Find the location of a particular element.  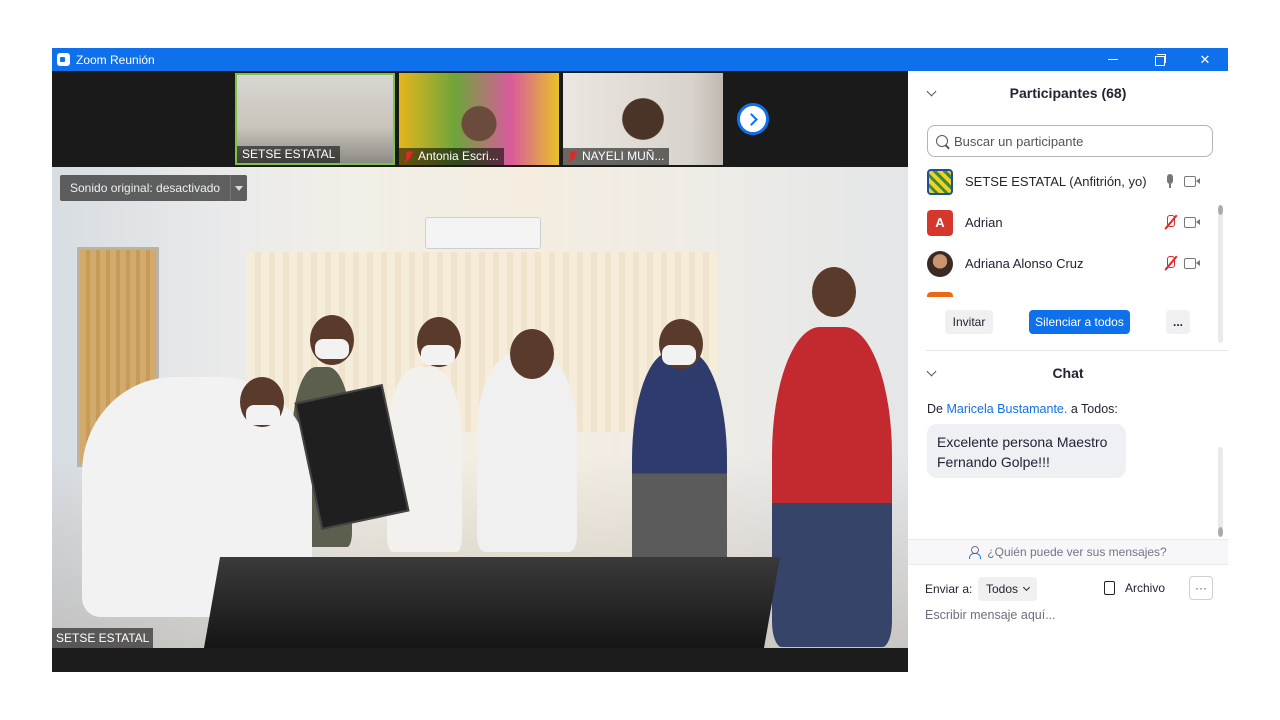

participants-title: Participantes (68) is located at coordinates (1068, 93).